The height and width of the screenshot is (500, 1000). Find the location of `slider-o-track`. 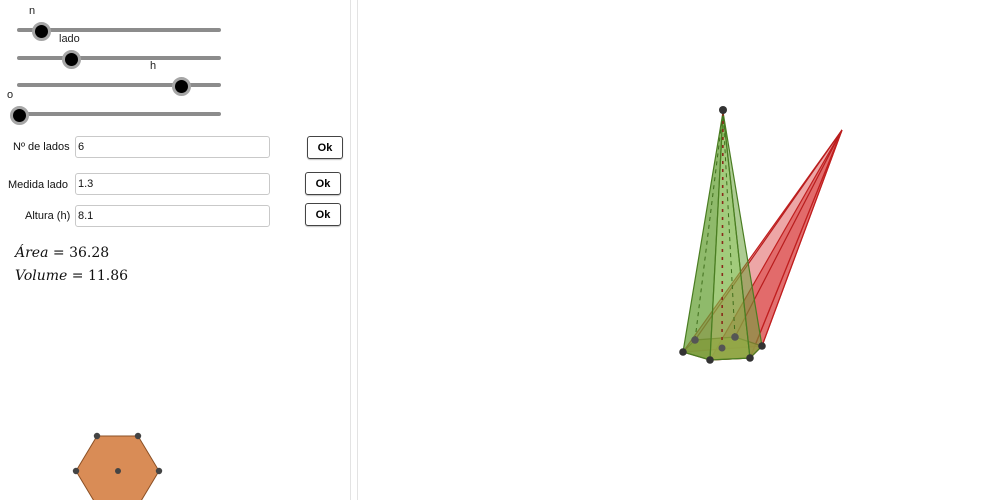

slider-o-track is located at coordinates (119, 114).